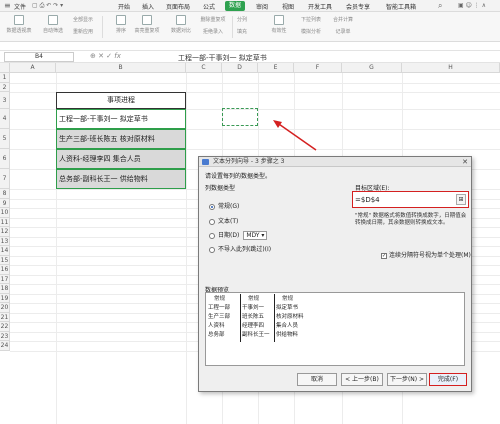 The width and height of the screenshot is (500, 424). I want to click on title-cell: 事项进程, so click(121, 100).